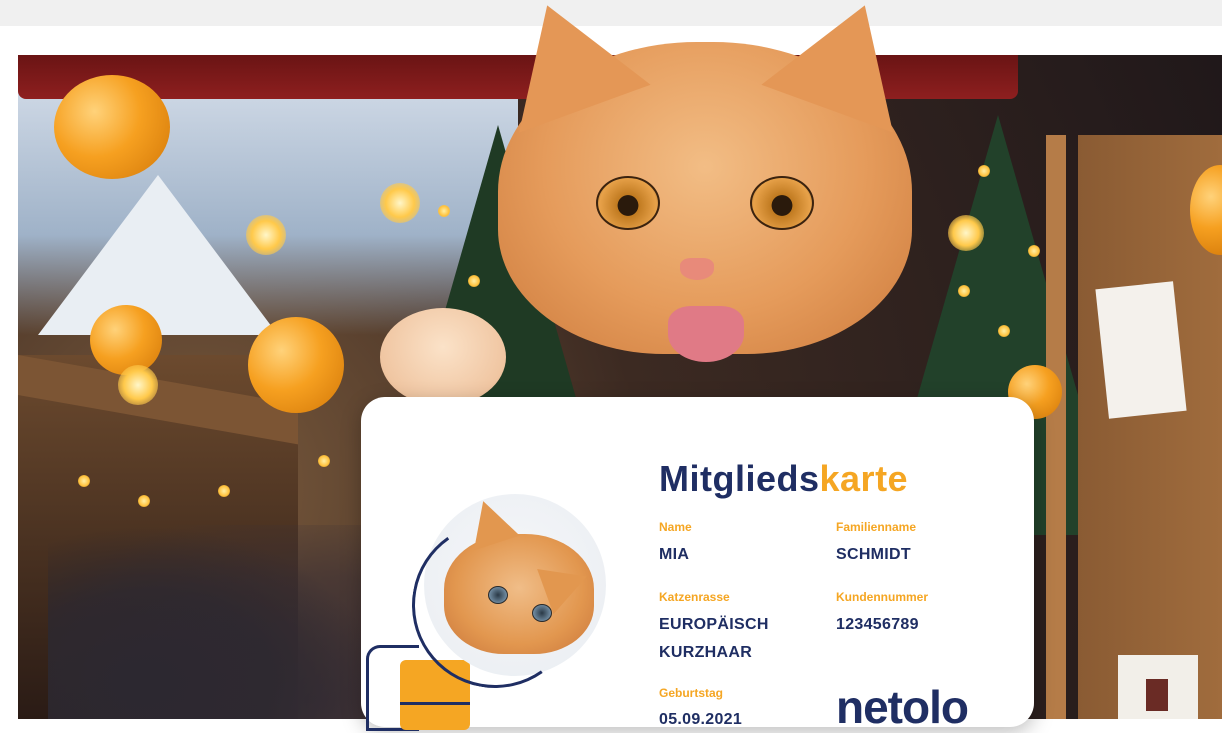 The height and width of the screenshot is (733, 1222). I want to click on kundennummer-value: 123456789, so click(877, 624).